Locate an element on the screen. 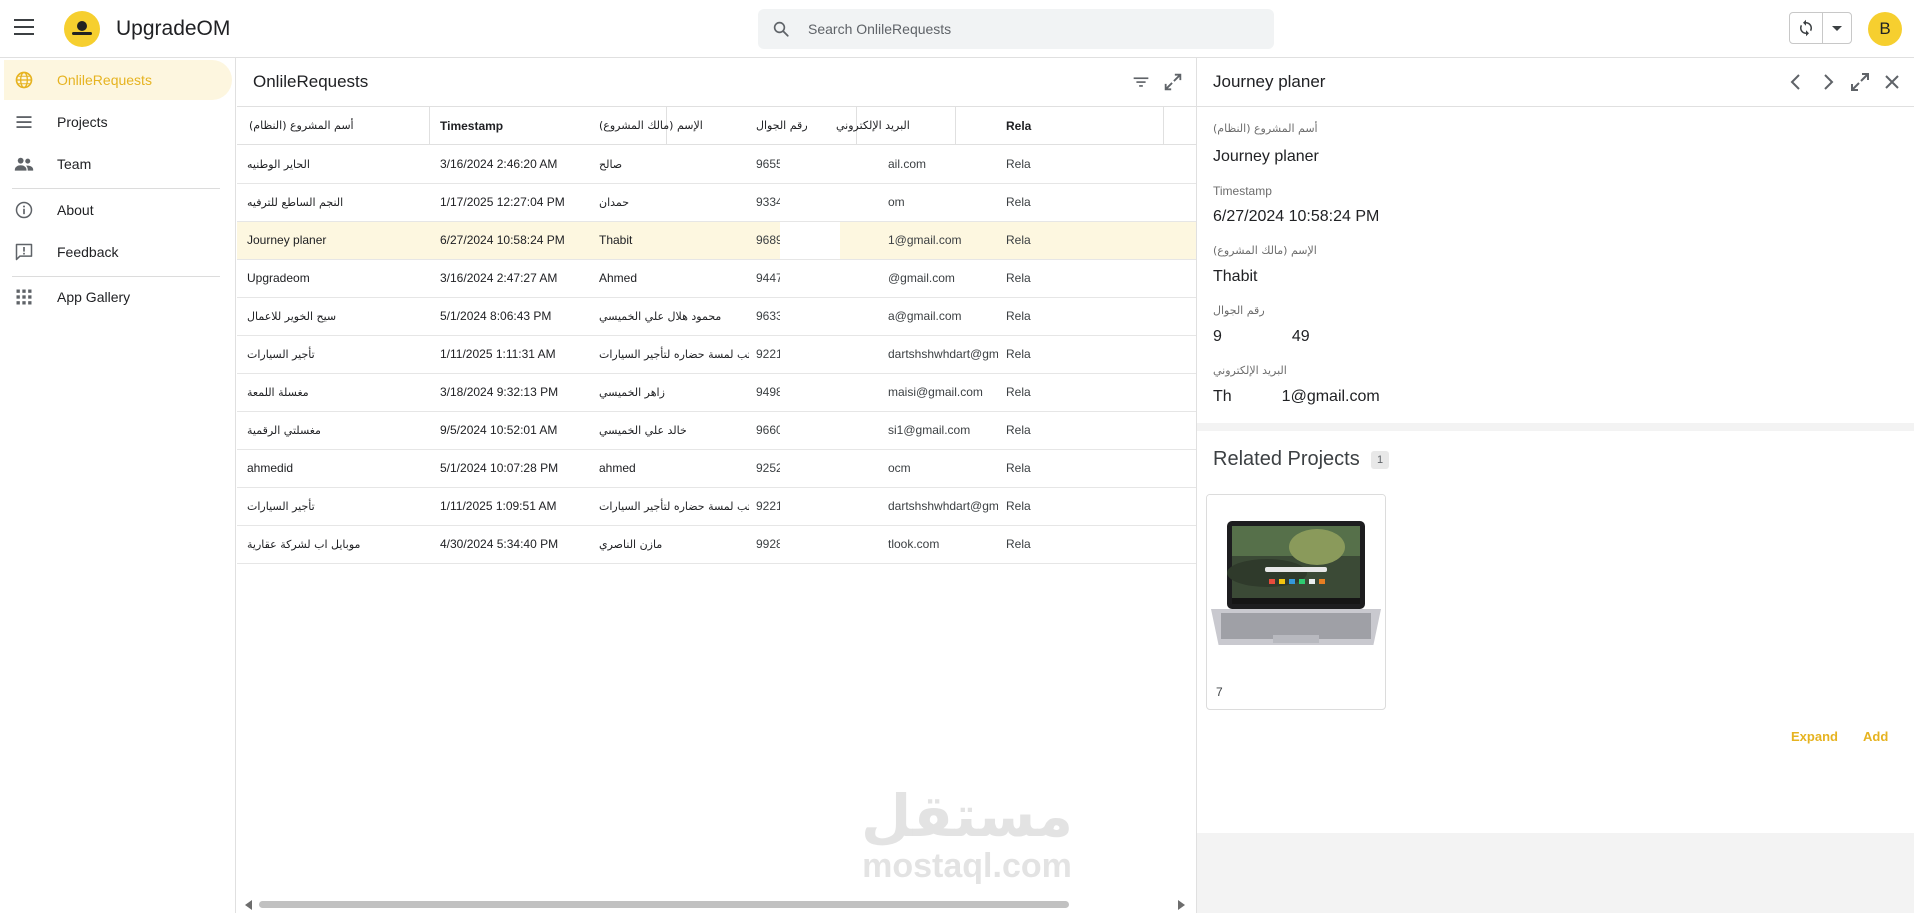  related-project-label: 7 is located at coordinates (1219, 692).